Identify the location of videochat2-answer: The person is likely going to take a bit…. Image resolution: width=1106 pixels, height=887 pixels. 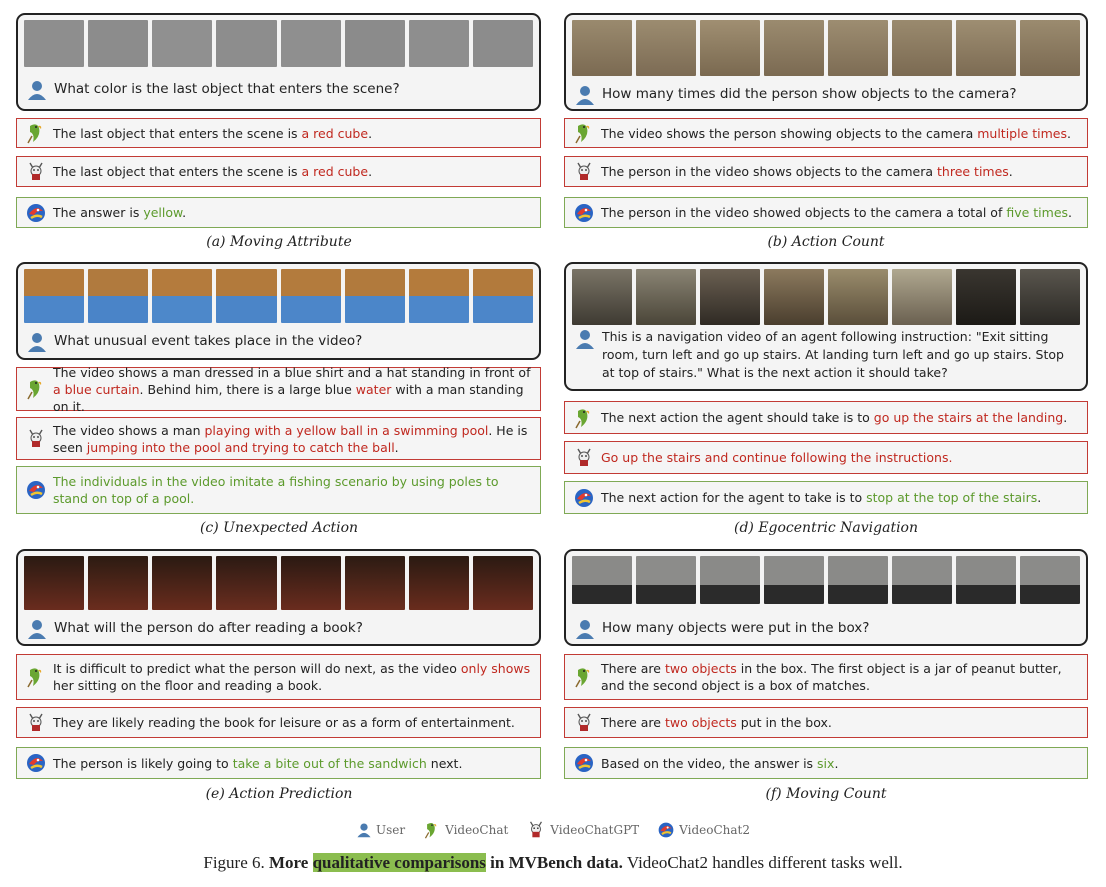
(278, 763).